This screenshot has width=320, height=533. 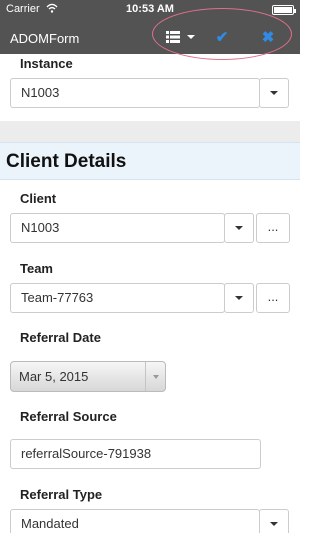 I want to click on check-icon: ✔, so click(x=222, y=37).